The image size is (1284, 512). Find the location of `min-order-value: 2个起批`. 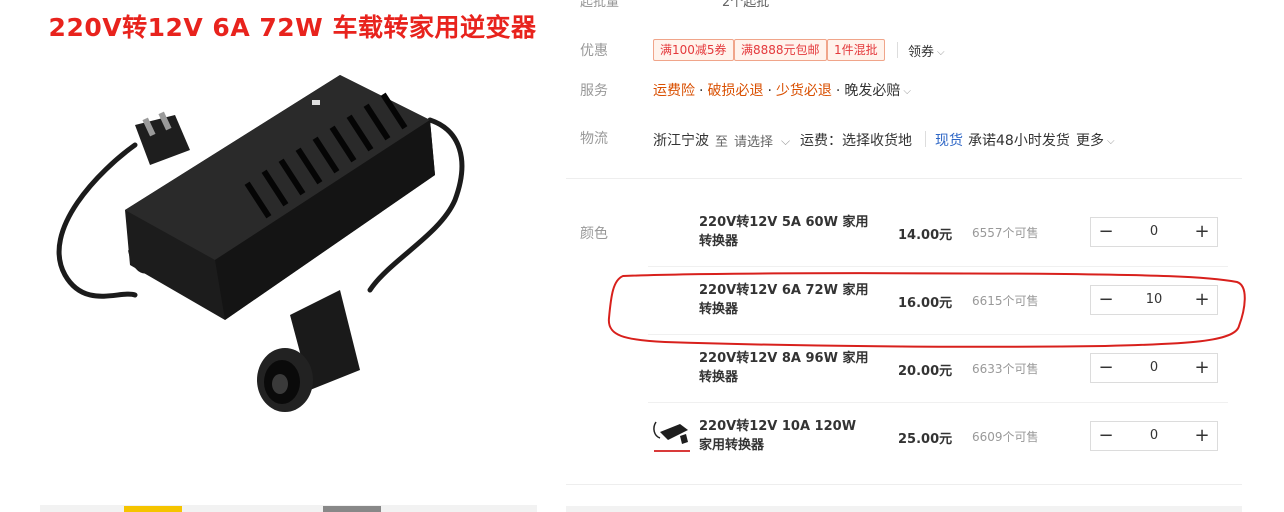

min-order-value: 2个起批 is located at coordinates (746, 5).